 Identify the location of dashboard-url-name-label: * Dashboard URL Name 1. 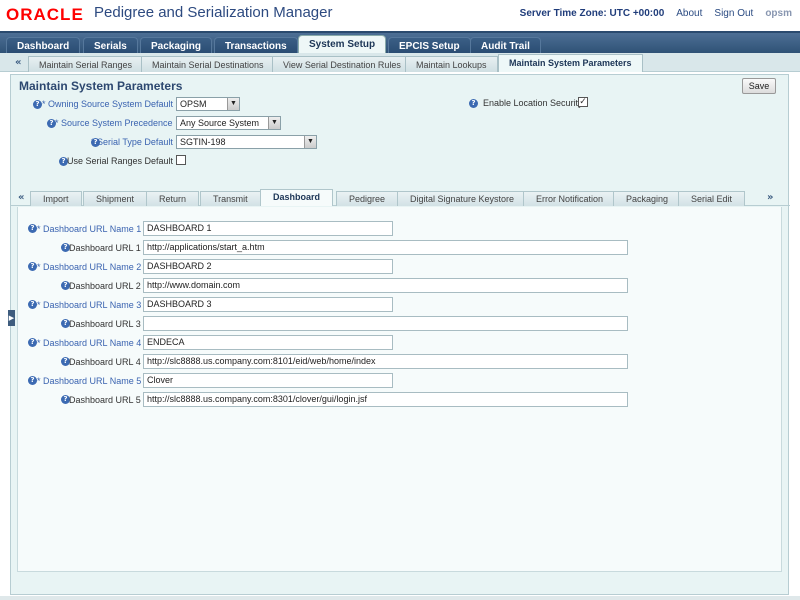
(89, 229).